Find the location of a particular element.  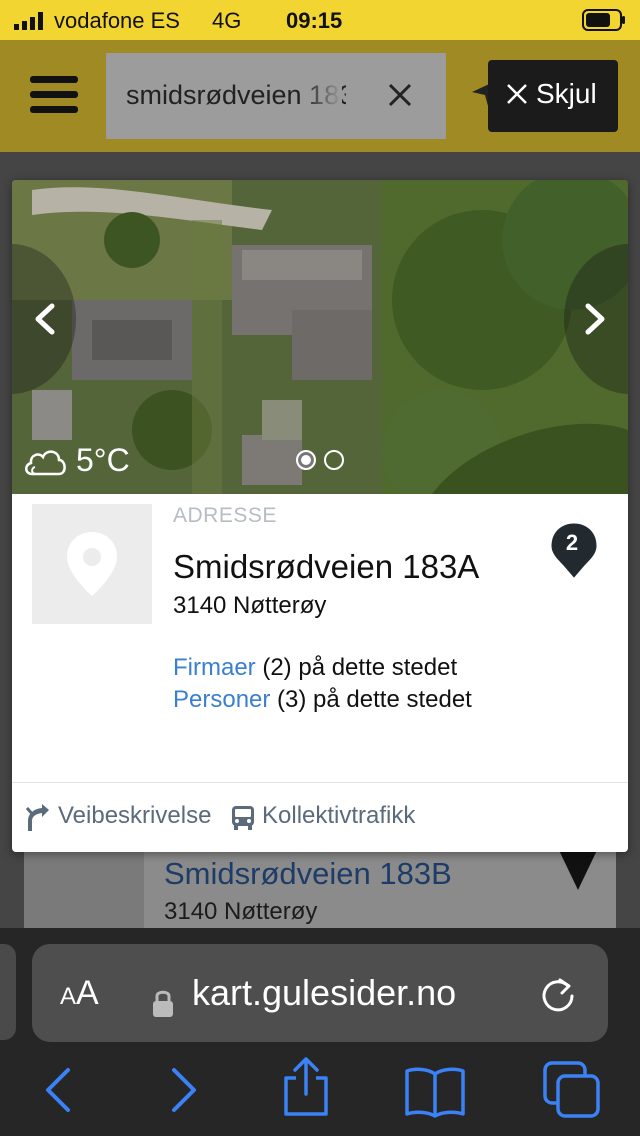

signal-icon is located at coordinates (28, 21).